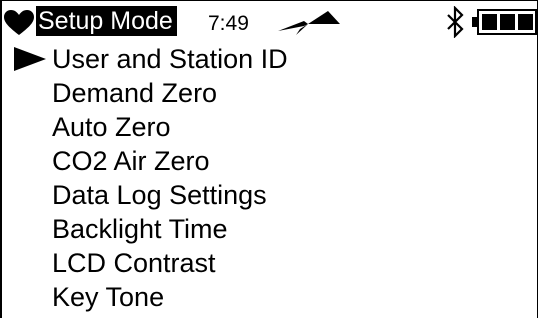 This screenshot has height=318, width=539. What do you see at coordinates (19, 22) in the screenshot?
I see `heart-icon` at bounding box center [19, 22].